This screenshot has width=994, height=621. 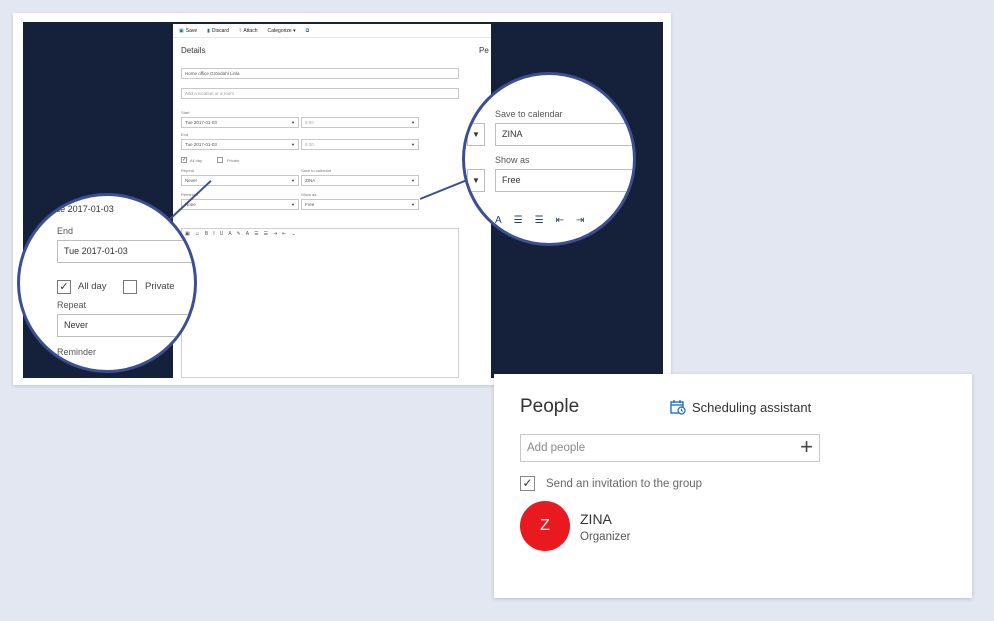 What do you see at coordinates (596, 519) in the screenshot?
I see `attendee-name: ZINA` at bounding box center [596, 519].